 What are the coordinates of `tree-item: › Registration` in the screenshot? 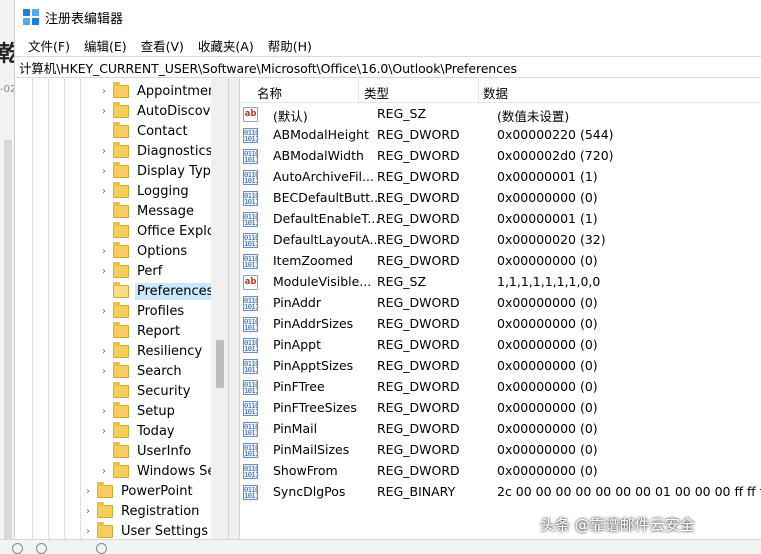 It's located at (142, 511).